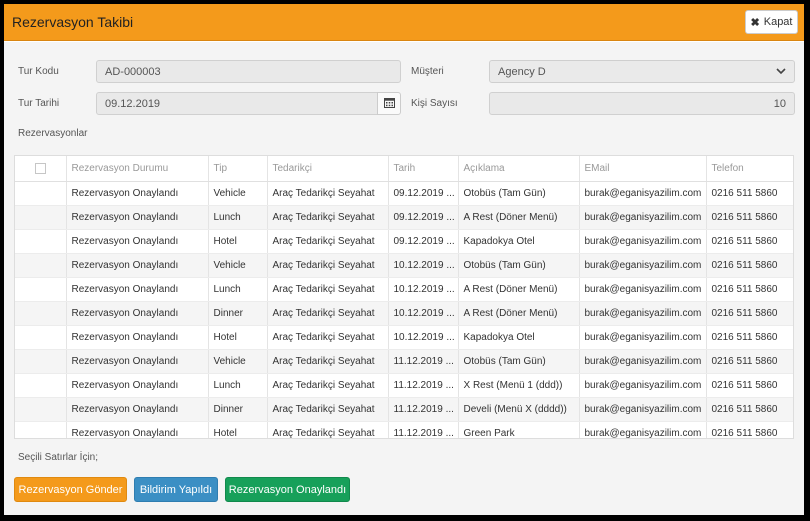 The width and height of the screenshot is (810, 521). I want to click on dialog-header: Rezervasyon Takibi ✖ Kapat, so click(404, 22).